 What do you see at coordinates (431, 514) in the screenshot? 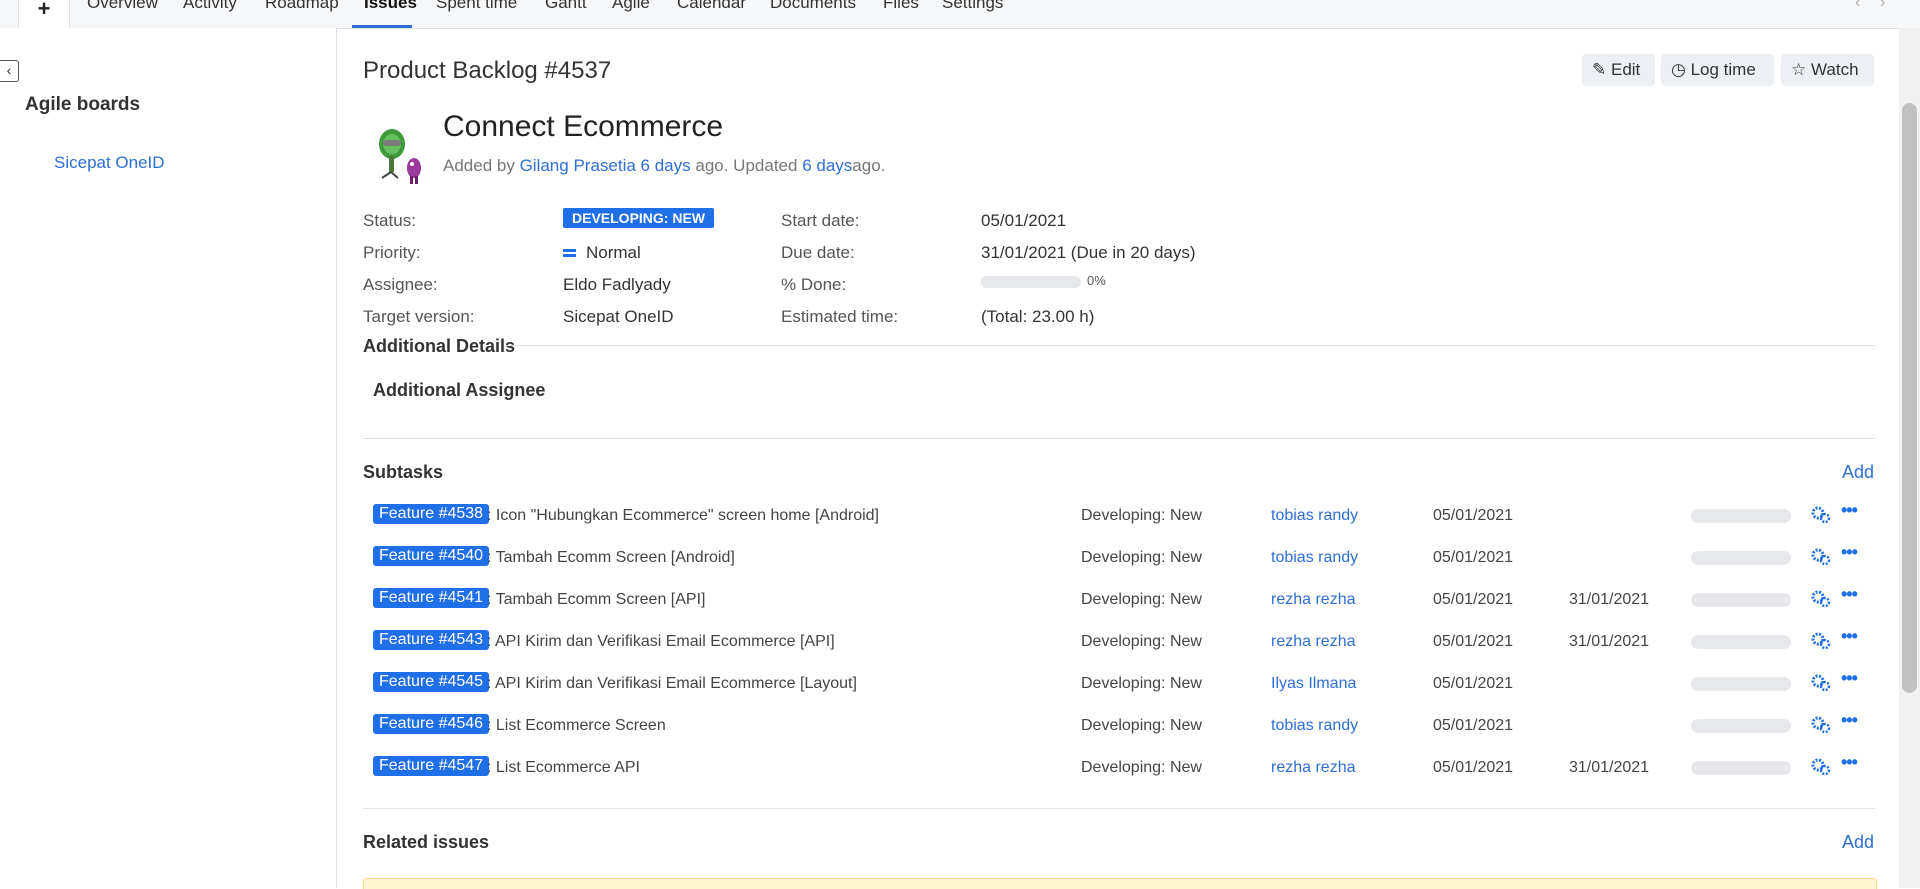
I see `subtask-id-link: Feature #4538` at bounding box center [431, 514].